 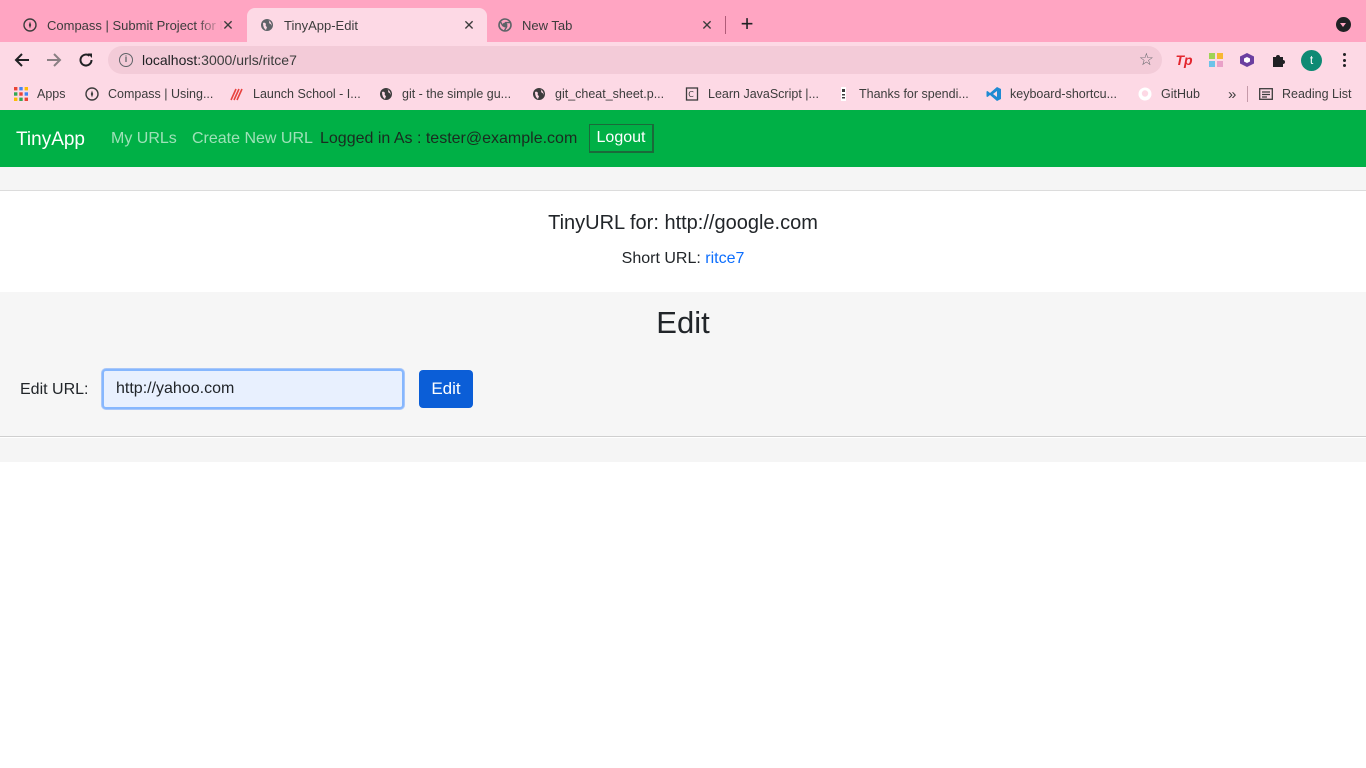 I want to click on address-bar: i localhost:3000/urls/ritce7 ☆, so click(x=635, y=60).